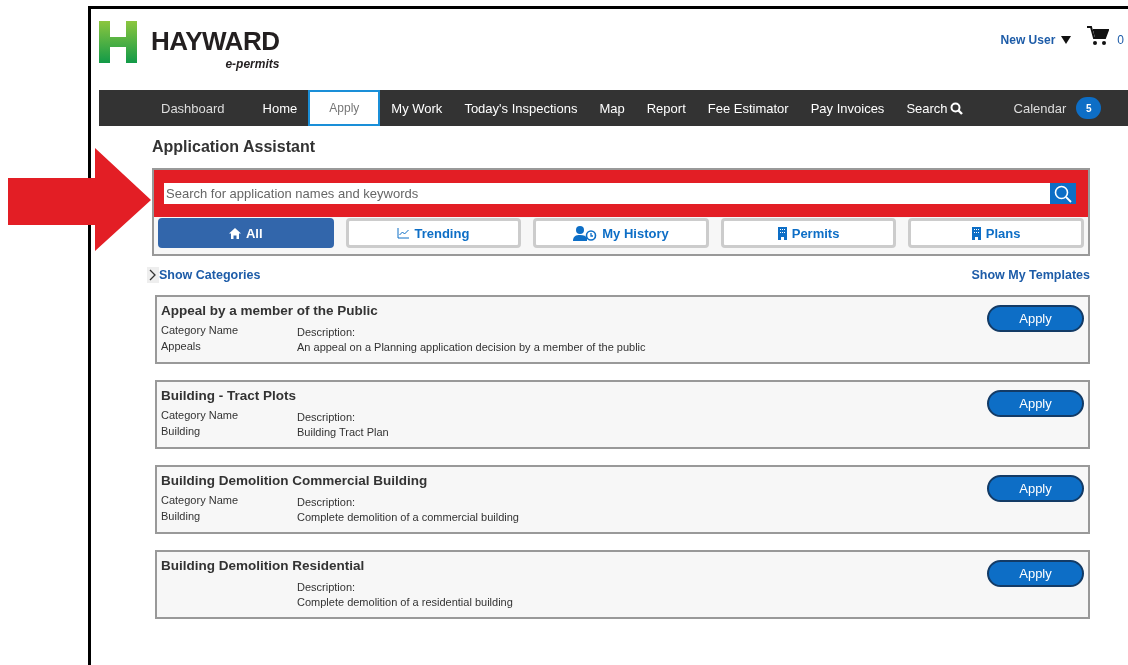  Describe the element at coordinates (1030, 275) in the screenshot. I see `show-templates-link: Show My Templates` at that location.